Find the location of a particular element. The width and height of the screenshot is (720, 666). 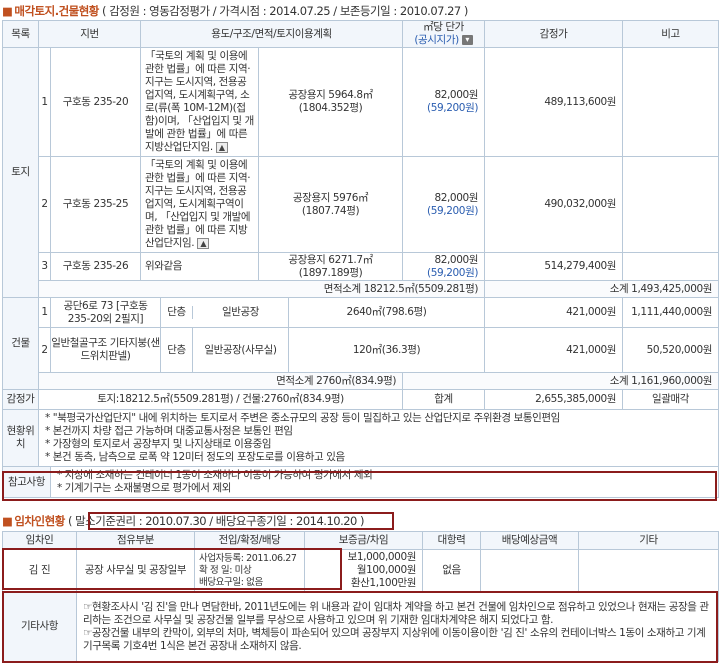

building-row-use-cell: 단층 일반공장 is located at coordinates (224, 312).